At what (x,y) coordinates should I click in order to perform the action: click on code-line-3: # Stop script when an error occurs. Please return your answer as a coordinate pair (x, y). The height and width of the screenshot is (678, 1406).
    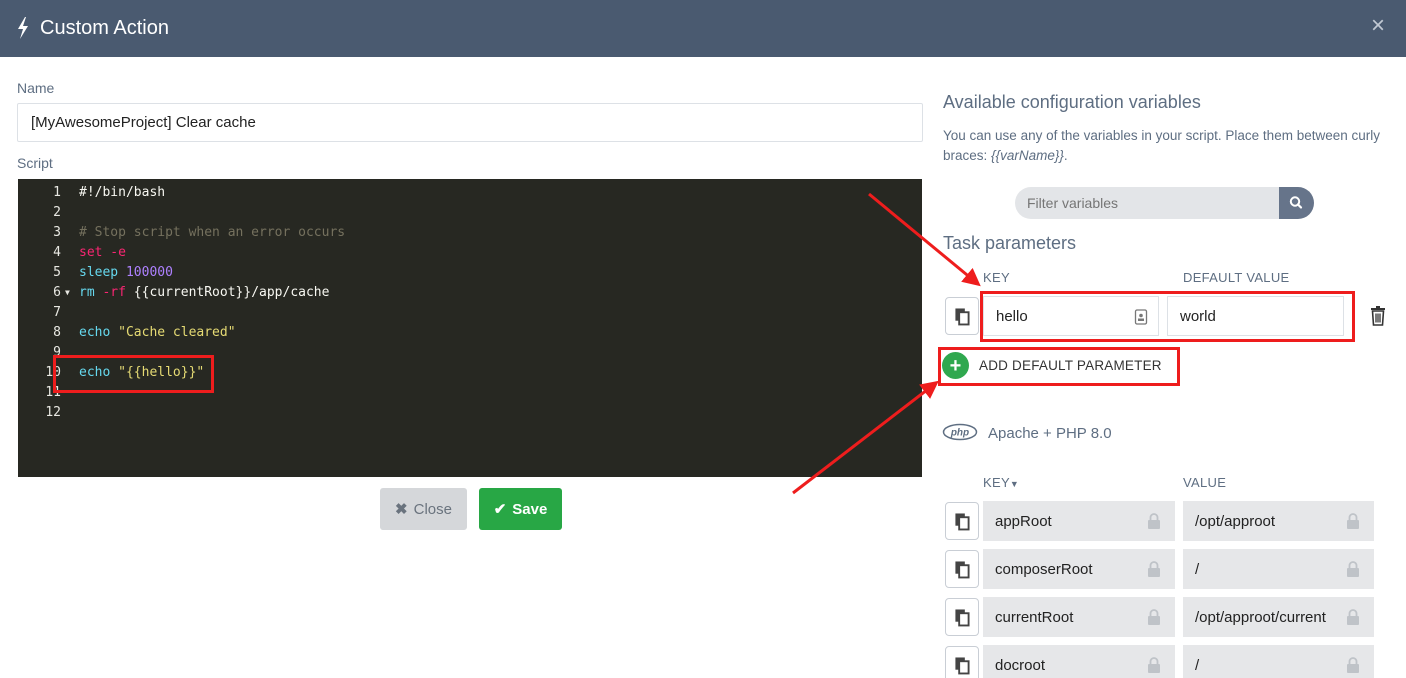
    Looking at the image, I should click on (212, 233).